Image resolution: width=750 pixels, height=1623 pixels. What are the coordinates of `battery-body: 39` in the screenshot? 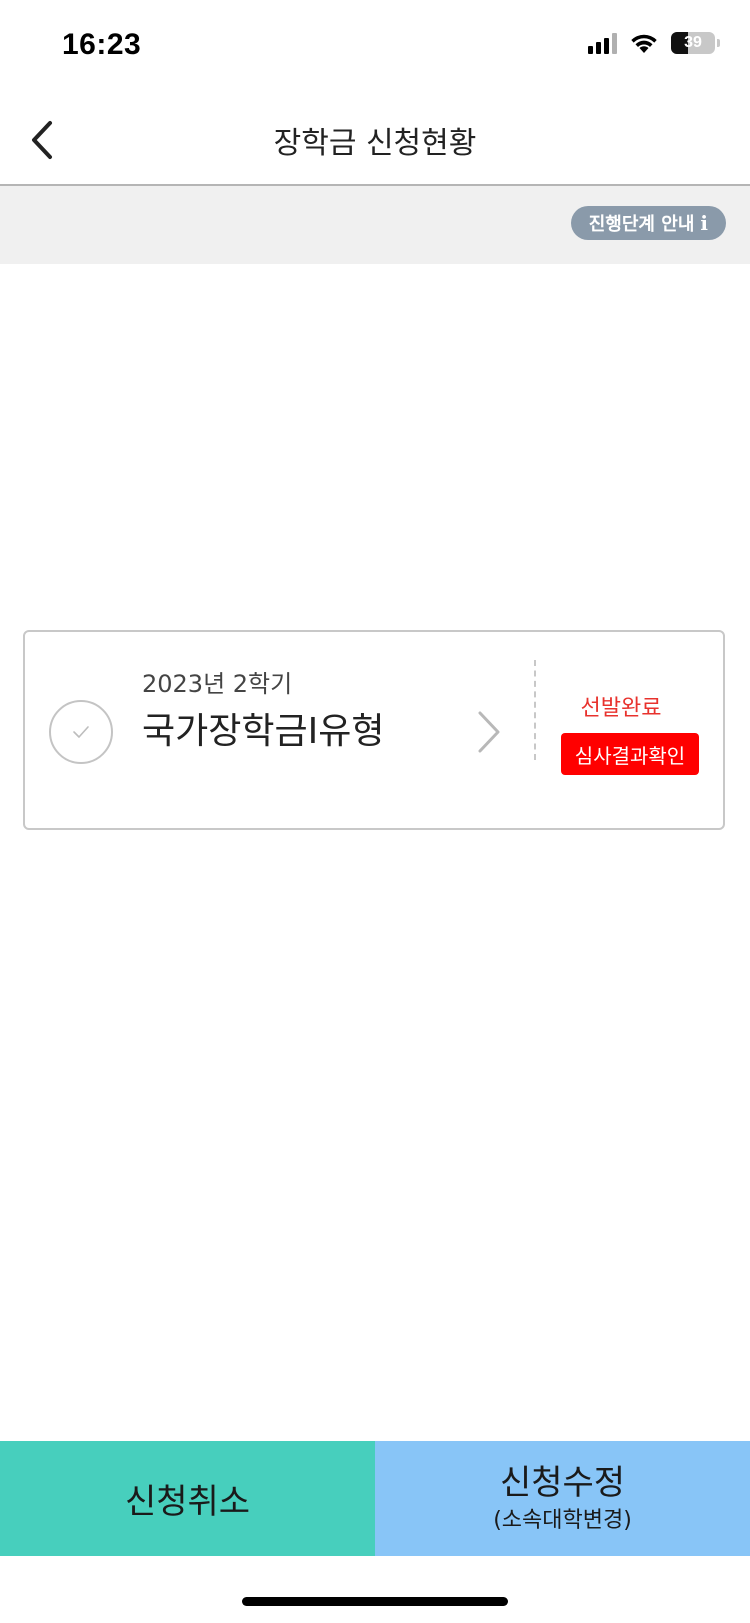 It's located at (693, 43).